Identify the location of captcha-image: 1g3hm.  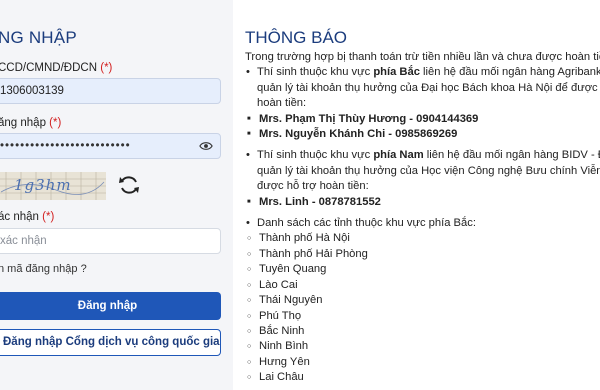
(53, 186).